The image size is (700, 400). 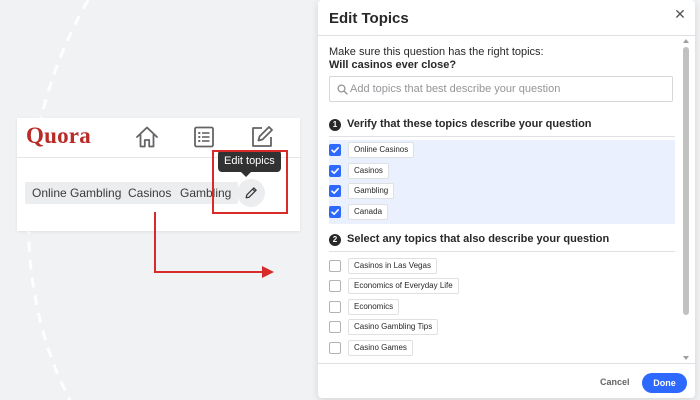 I want to click on topic-label: Casinos, so click(x=368, y=171).